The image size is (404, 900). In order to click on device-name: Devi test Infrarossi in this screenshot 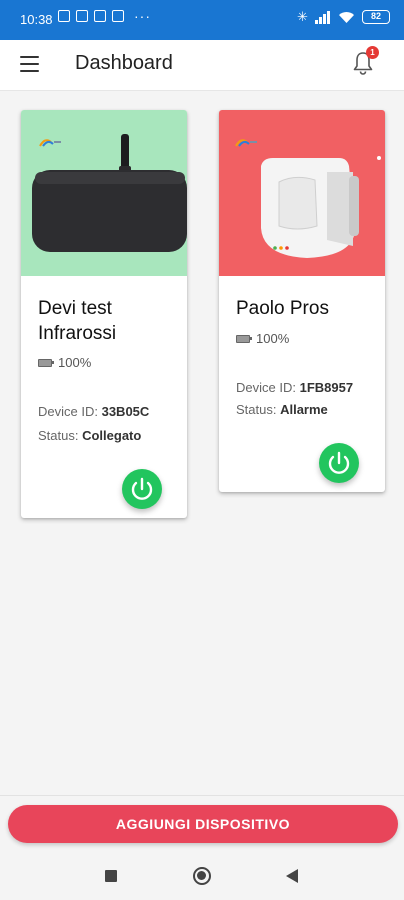, I will do `click(77, 321)`.